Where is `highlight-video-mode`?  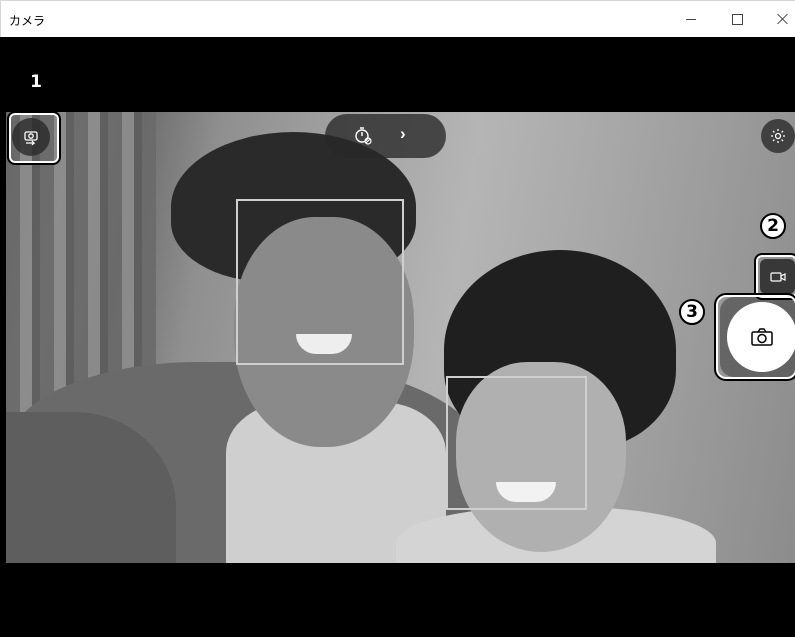 highlight-video-mode is located at coordinates (774, 276).